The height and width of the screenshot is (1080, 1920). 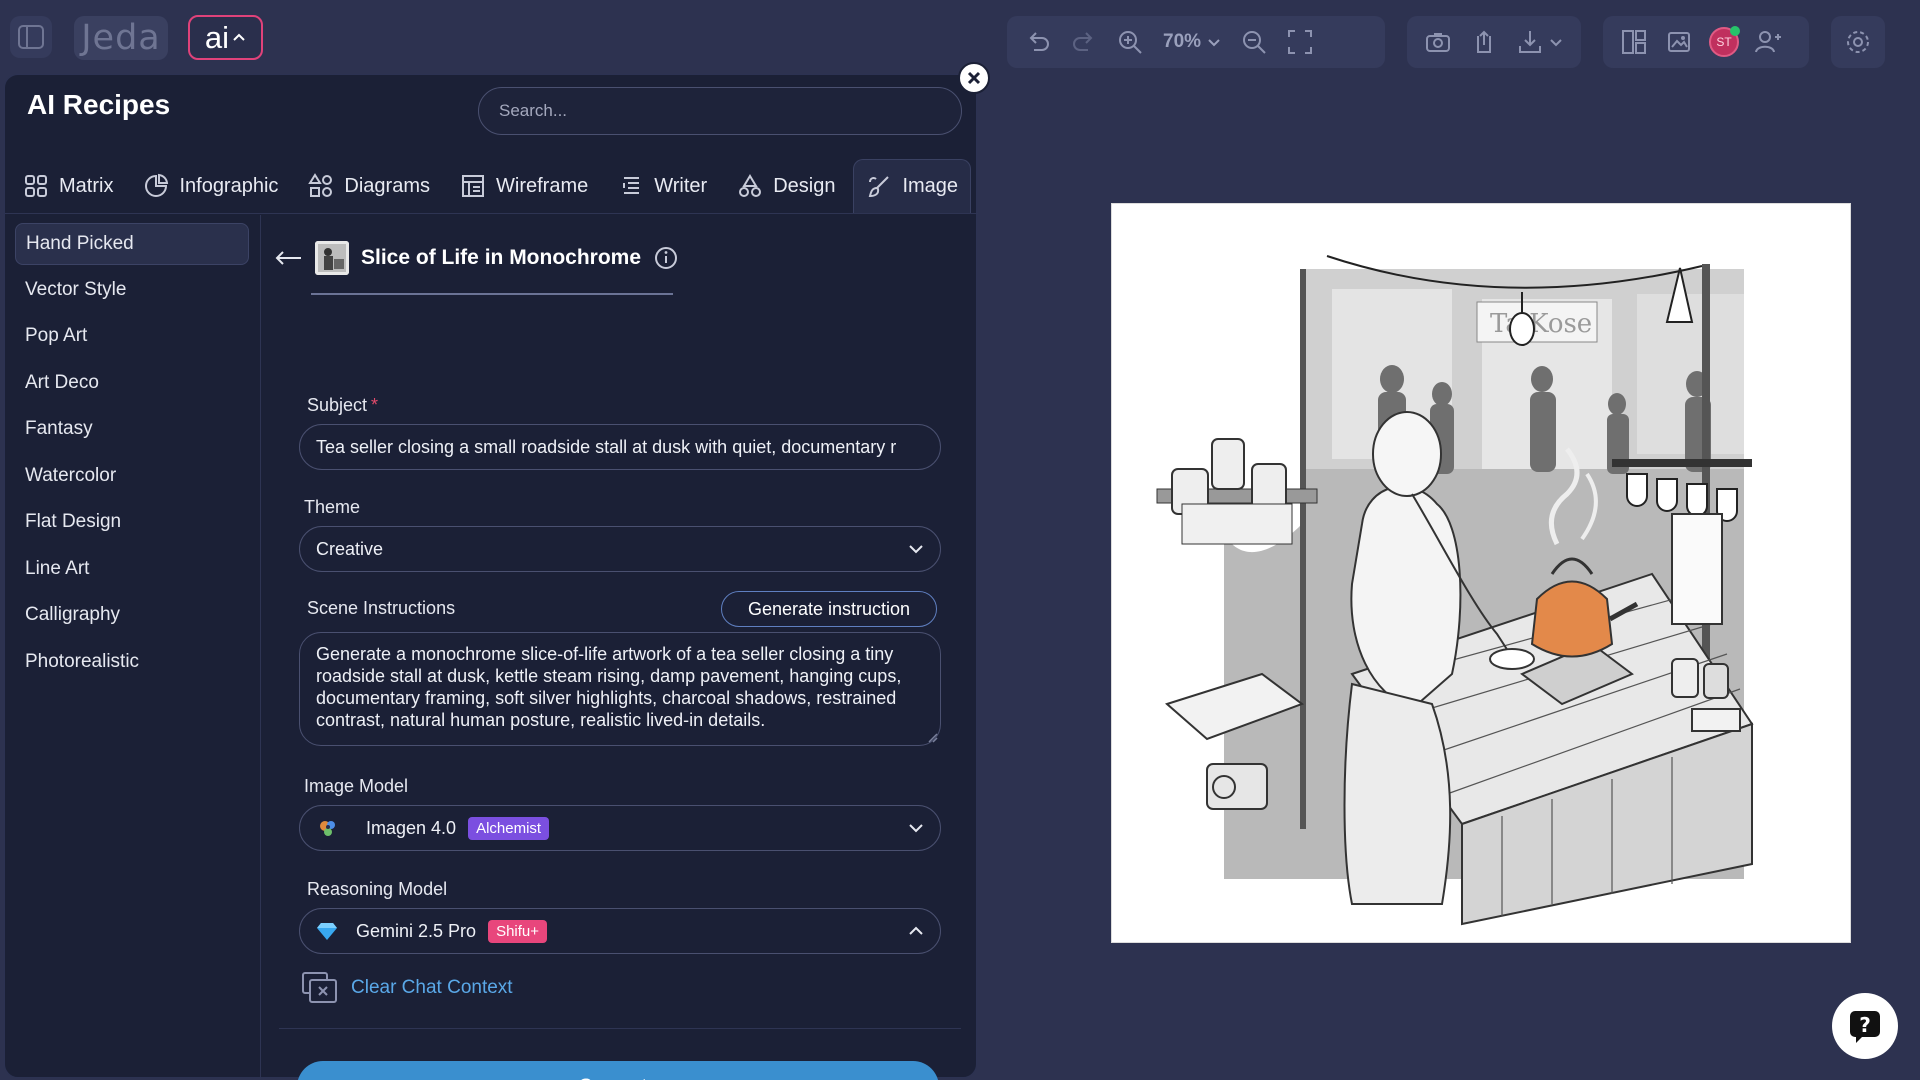 What do you see at coordinates (786, 186) in the screenshot?
I see `tab-design: Design` at bounding box center [786, 186].